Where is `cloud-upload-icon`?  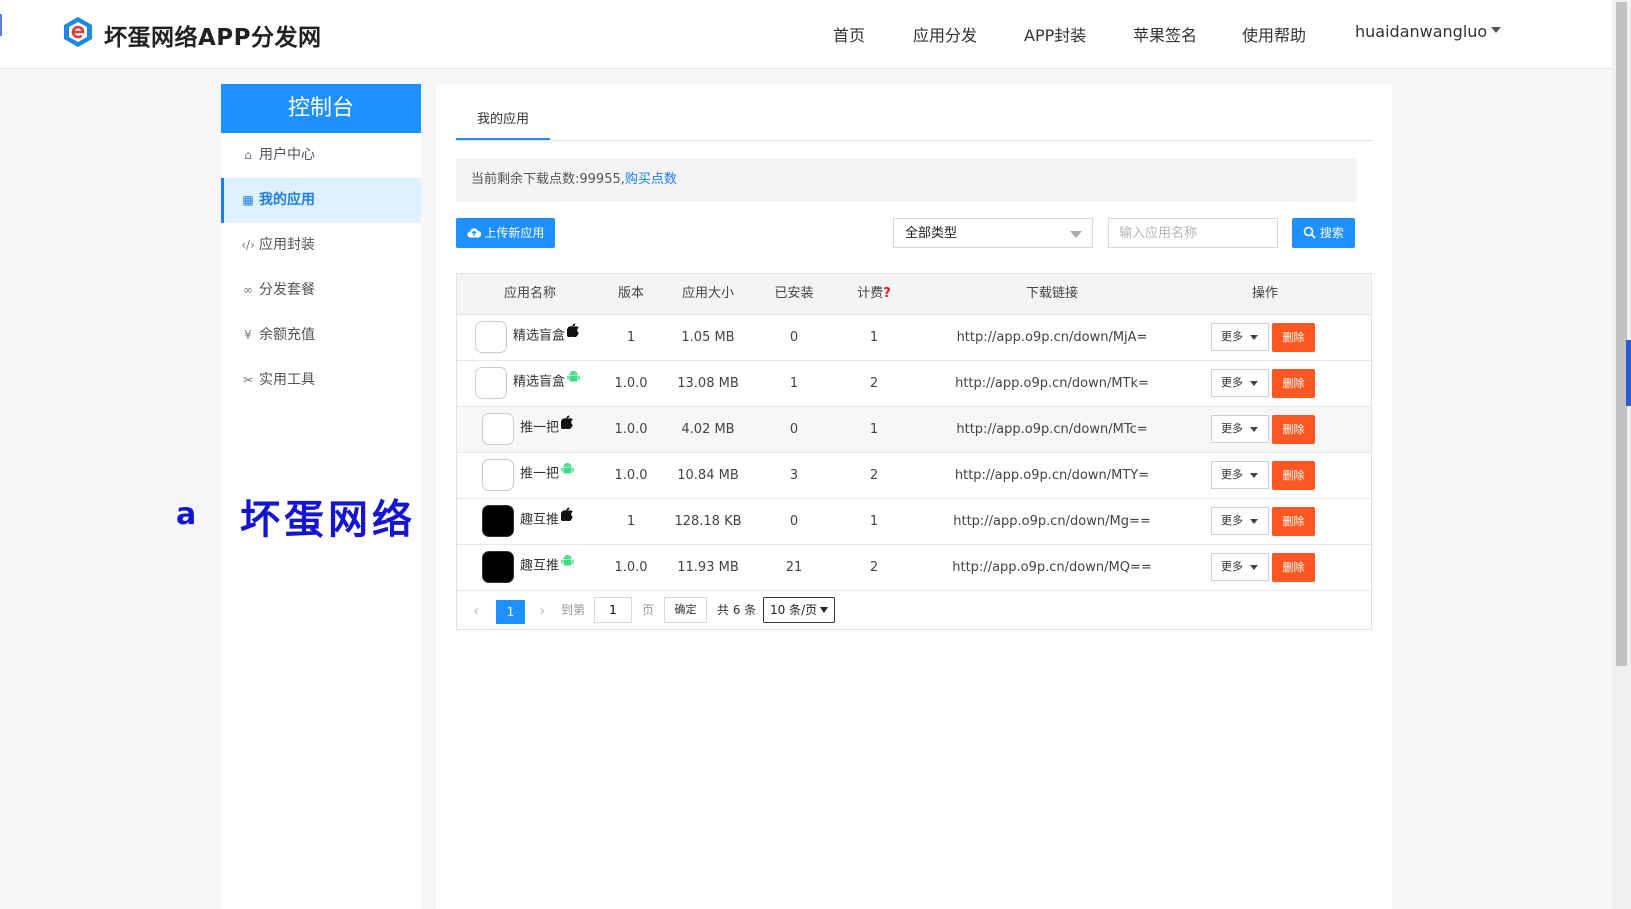 cloud-upload-icon is located at coordinates (473, 233).